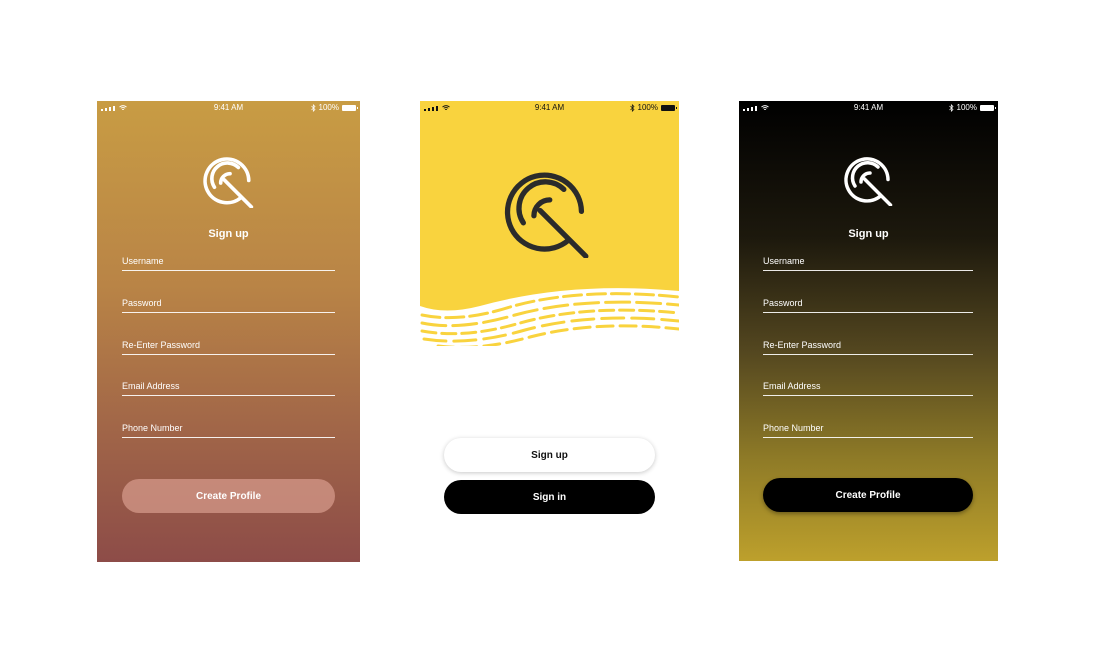 Image resolution: width=1094 pixels, height=662 pixels. What do you see at coordinates (549, 455) in the screenshot?
I see `sign-up-button: Sign up` at bounding box center [549, 455].